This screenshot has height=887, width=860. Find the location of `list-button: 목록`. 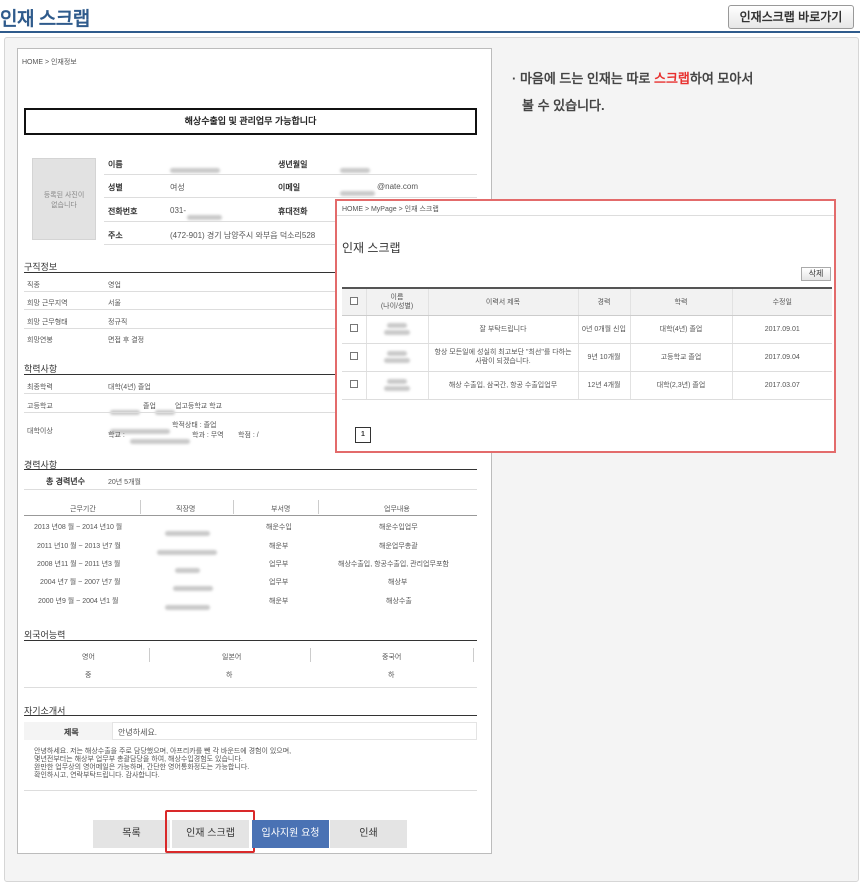

list-button: 목록 is located at coordinates (131, 834).